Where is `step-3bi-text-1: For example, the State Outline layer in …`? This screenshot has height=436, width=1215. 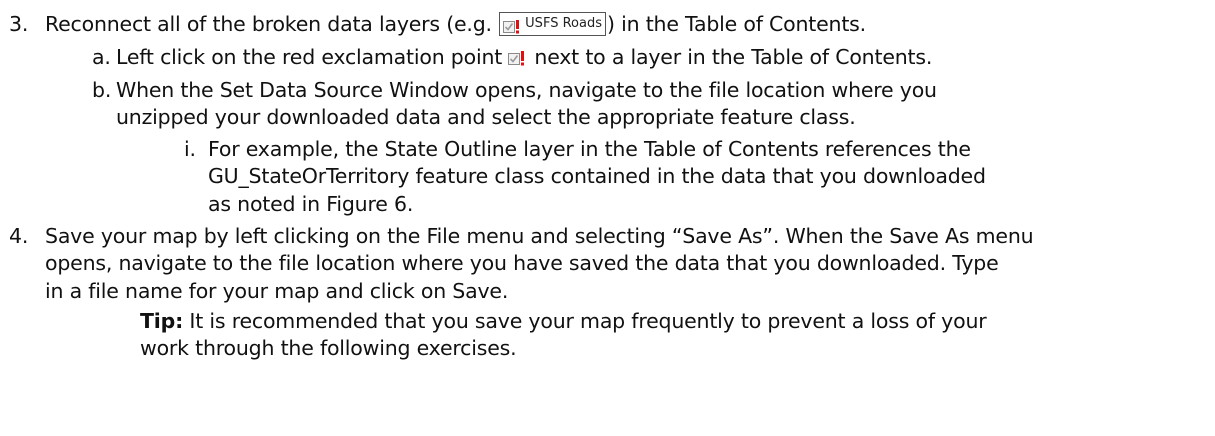
step-3bi-text-1: For example, the State Outline layer in … is located at coordinates (589, 149).